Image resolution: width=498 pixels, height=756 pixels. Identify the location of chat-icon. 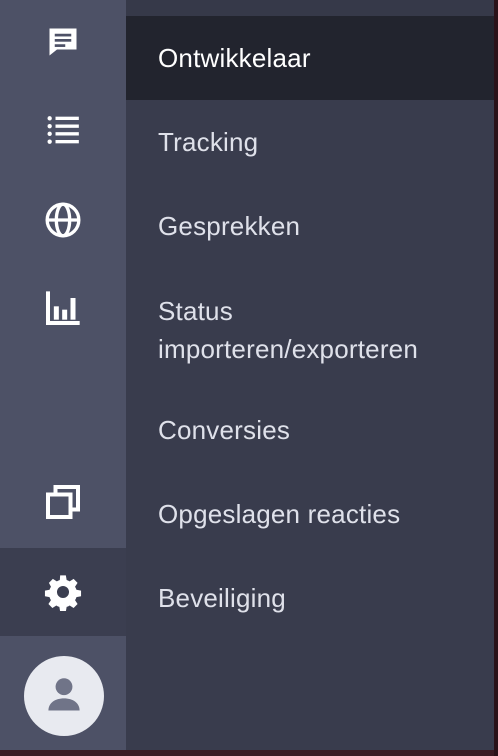
(63, 42).